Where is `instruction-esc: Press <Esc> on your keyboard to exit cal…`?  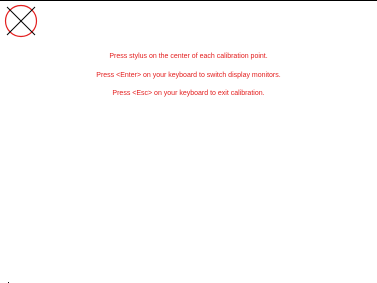
instruction-esc: Press <Esc> on your keyboard to exit cal… is located at coordinates (188, 93).